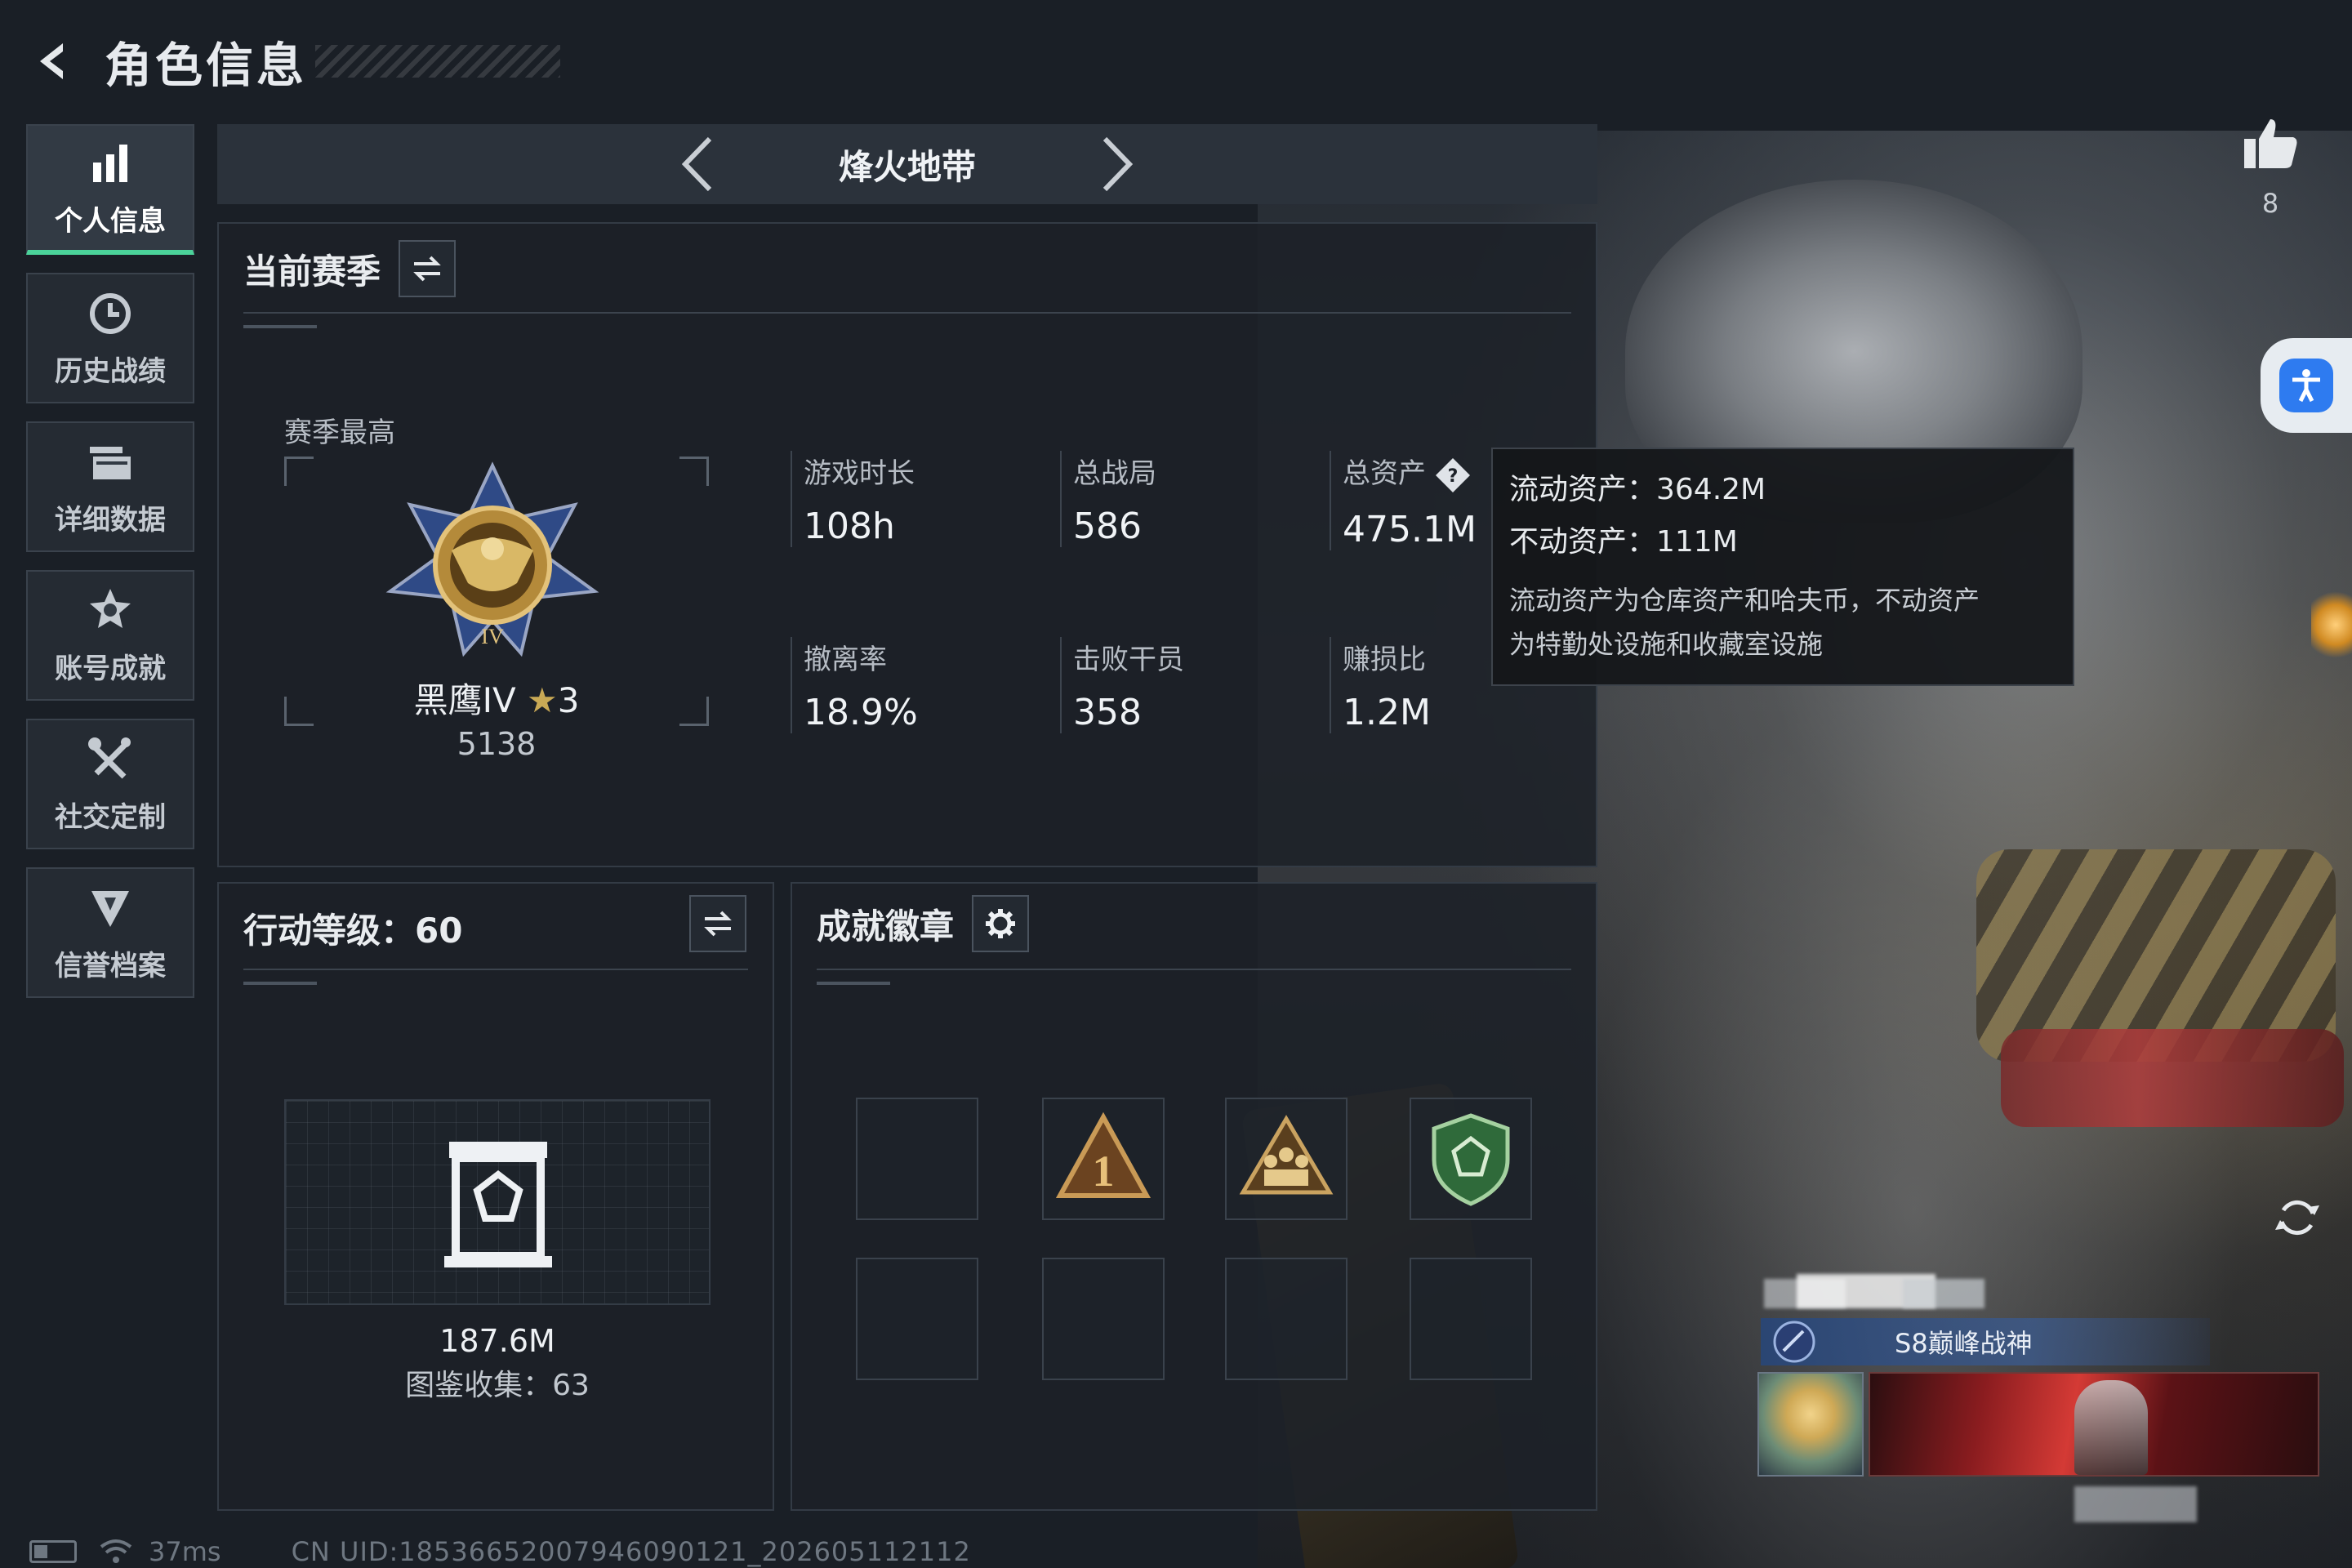 The image size is (2352, 1568). I want to click on stat-total-assets: 总资产? 475.1M, so click(1403, 500).